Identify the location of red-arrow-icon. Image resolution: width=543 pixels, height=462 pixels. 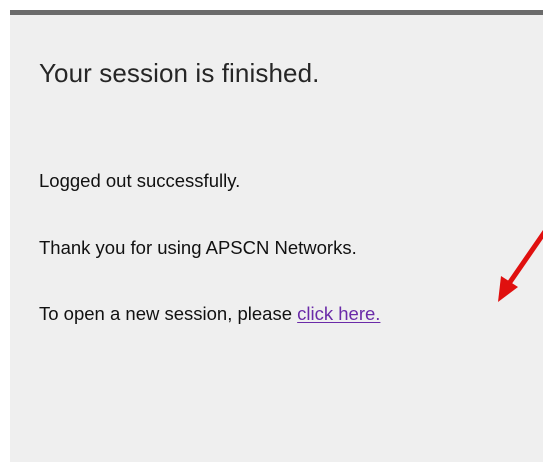
(520, 265).